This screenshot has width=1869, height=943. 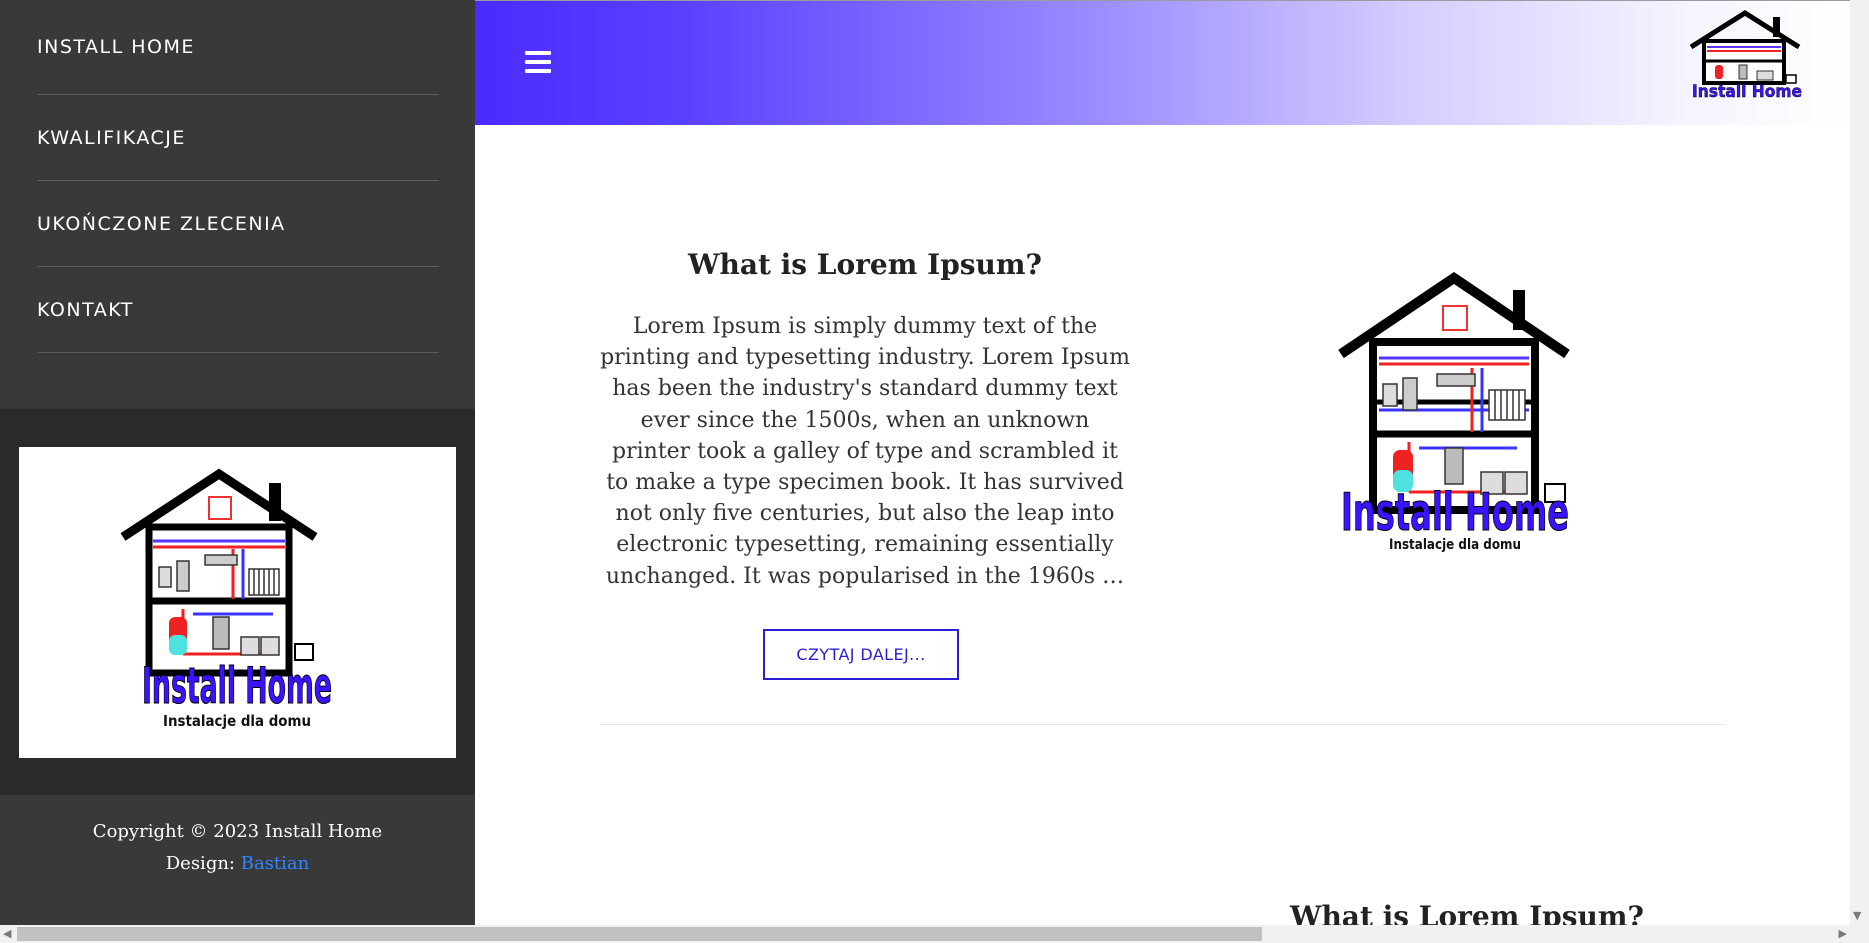 What do you see at coordinates (639, 934) in the screenshot?
I see `horizontal-scroll-thumb` at bounding box center [639, 934].